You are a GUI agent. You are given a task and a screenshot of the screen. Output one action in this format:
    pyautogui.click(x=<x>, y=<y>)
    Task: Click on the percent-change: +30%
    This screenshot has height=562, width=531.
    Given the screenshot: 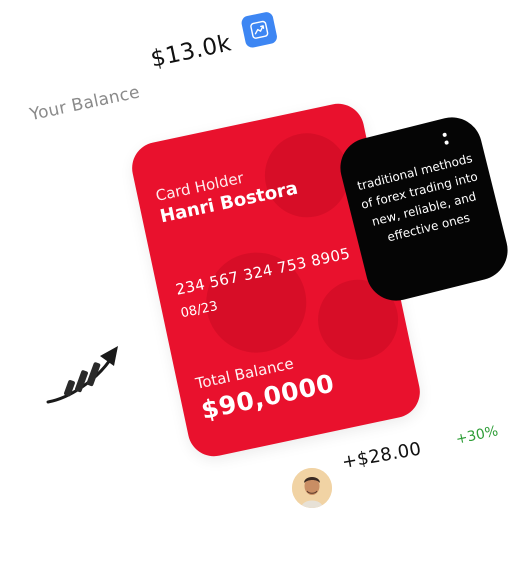 What is the action you would take?
    pyautogui.click(x=477, y=435)
    